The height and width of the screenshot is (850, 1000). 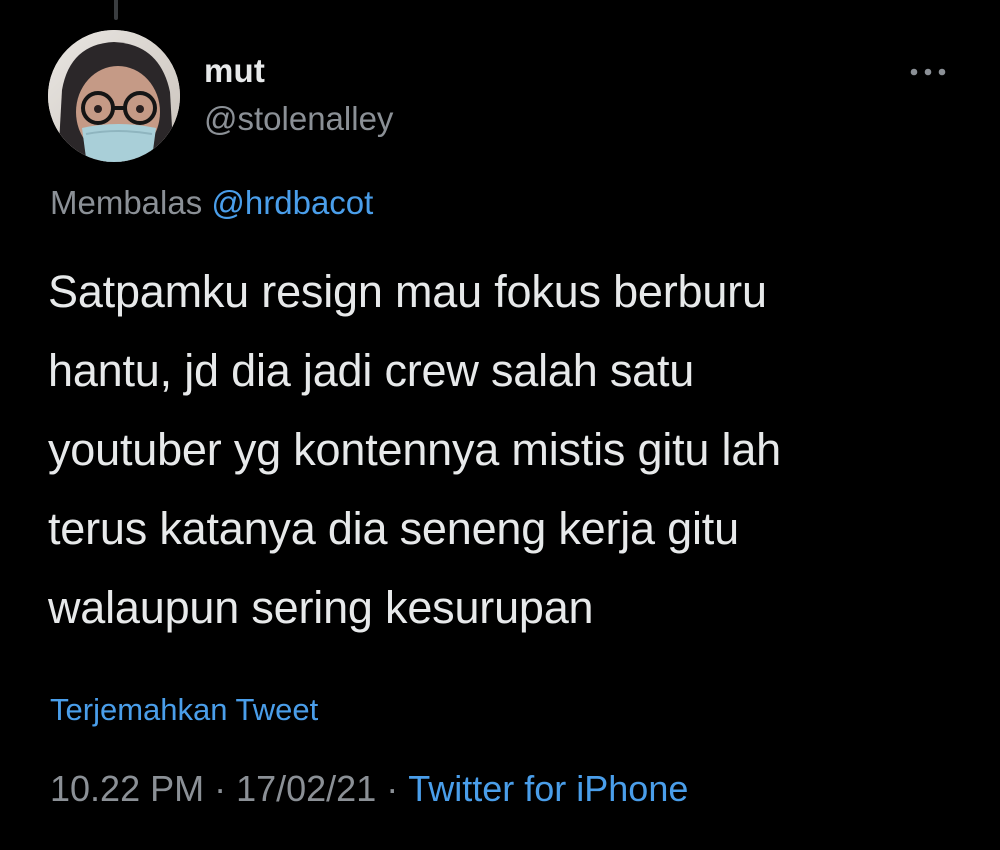 I want to click on more-horizontal-icon, so click(x=928, y=72).